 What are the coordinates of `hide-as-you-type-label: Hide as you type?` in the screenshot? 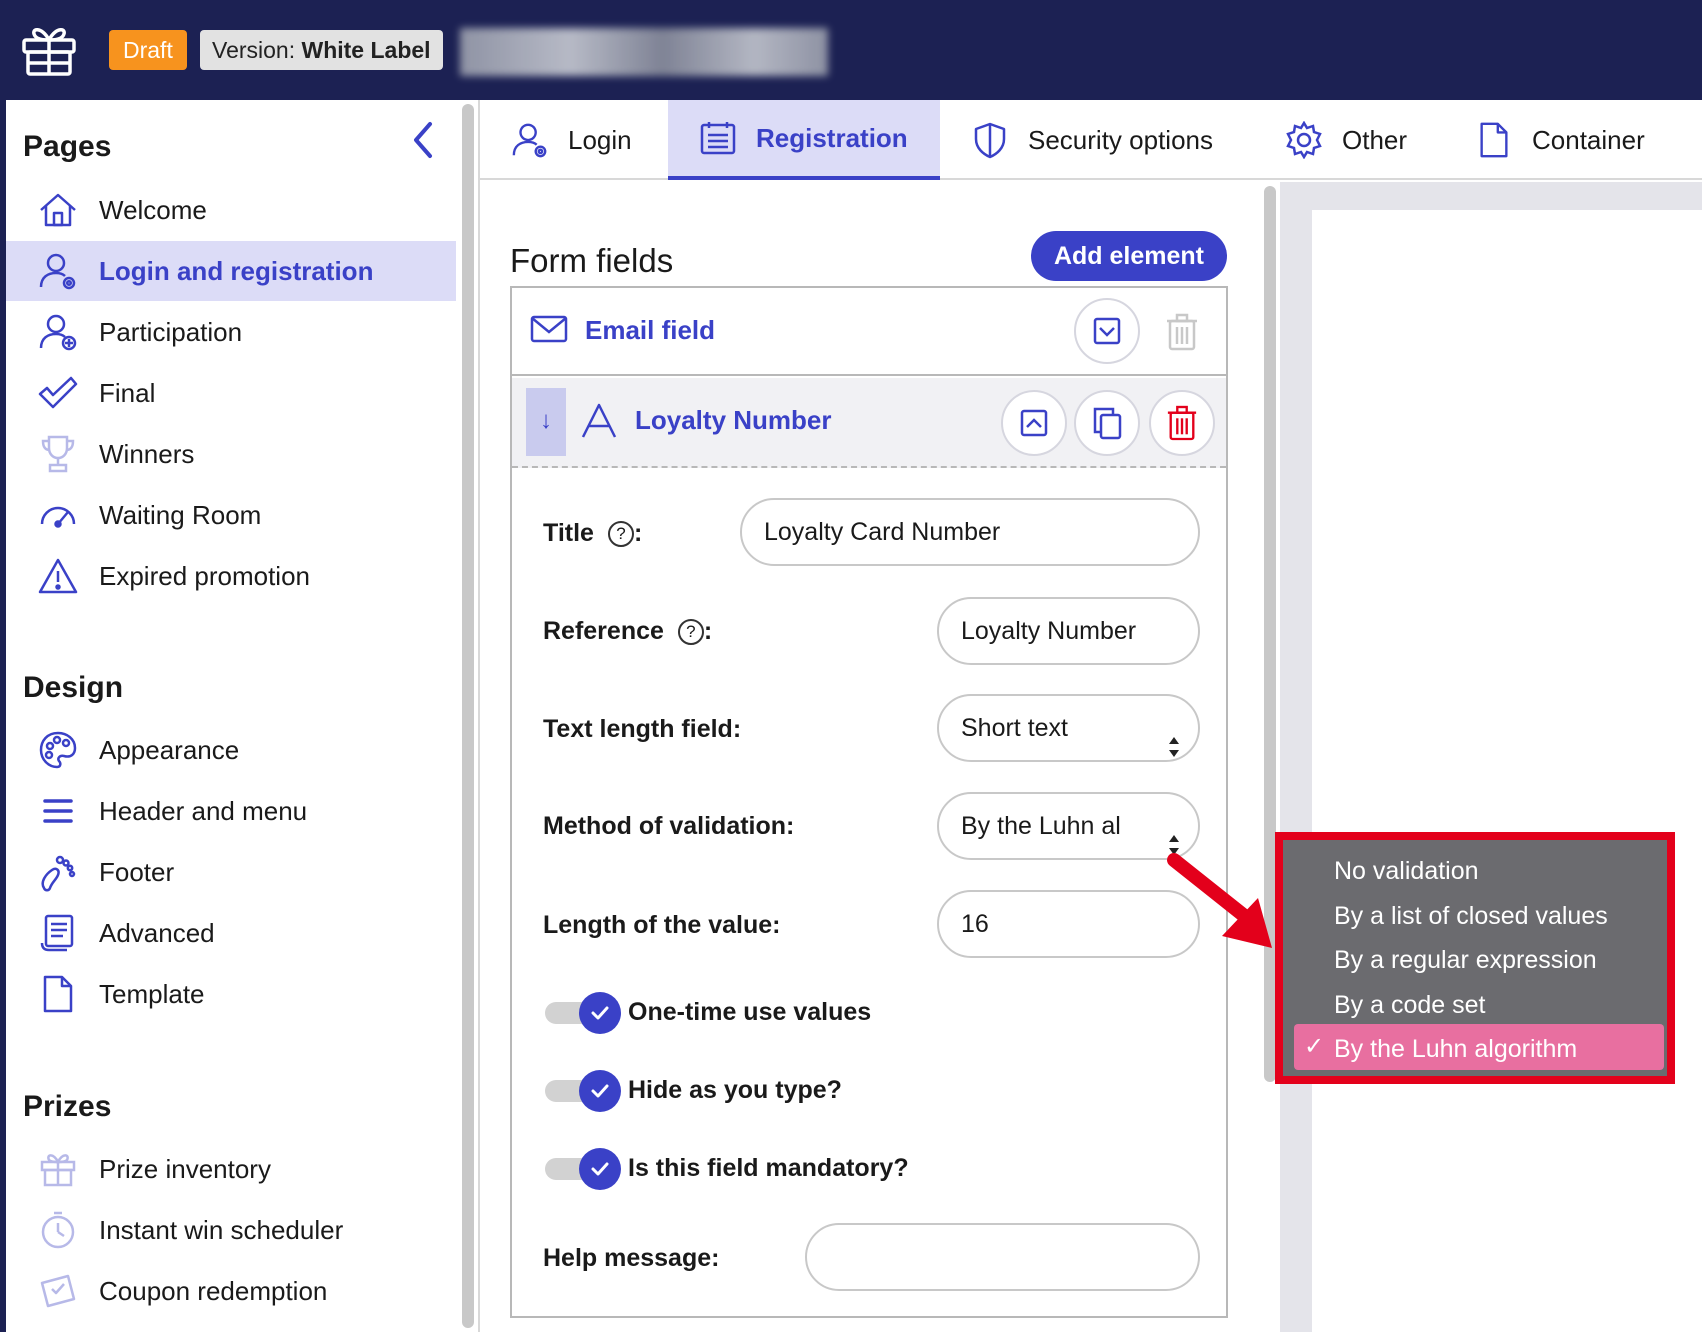 It's located at (735, 1090).